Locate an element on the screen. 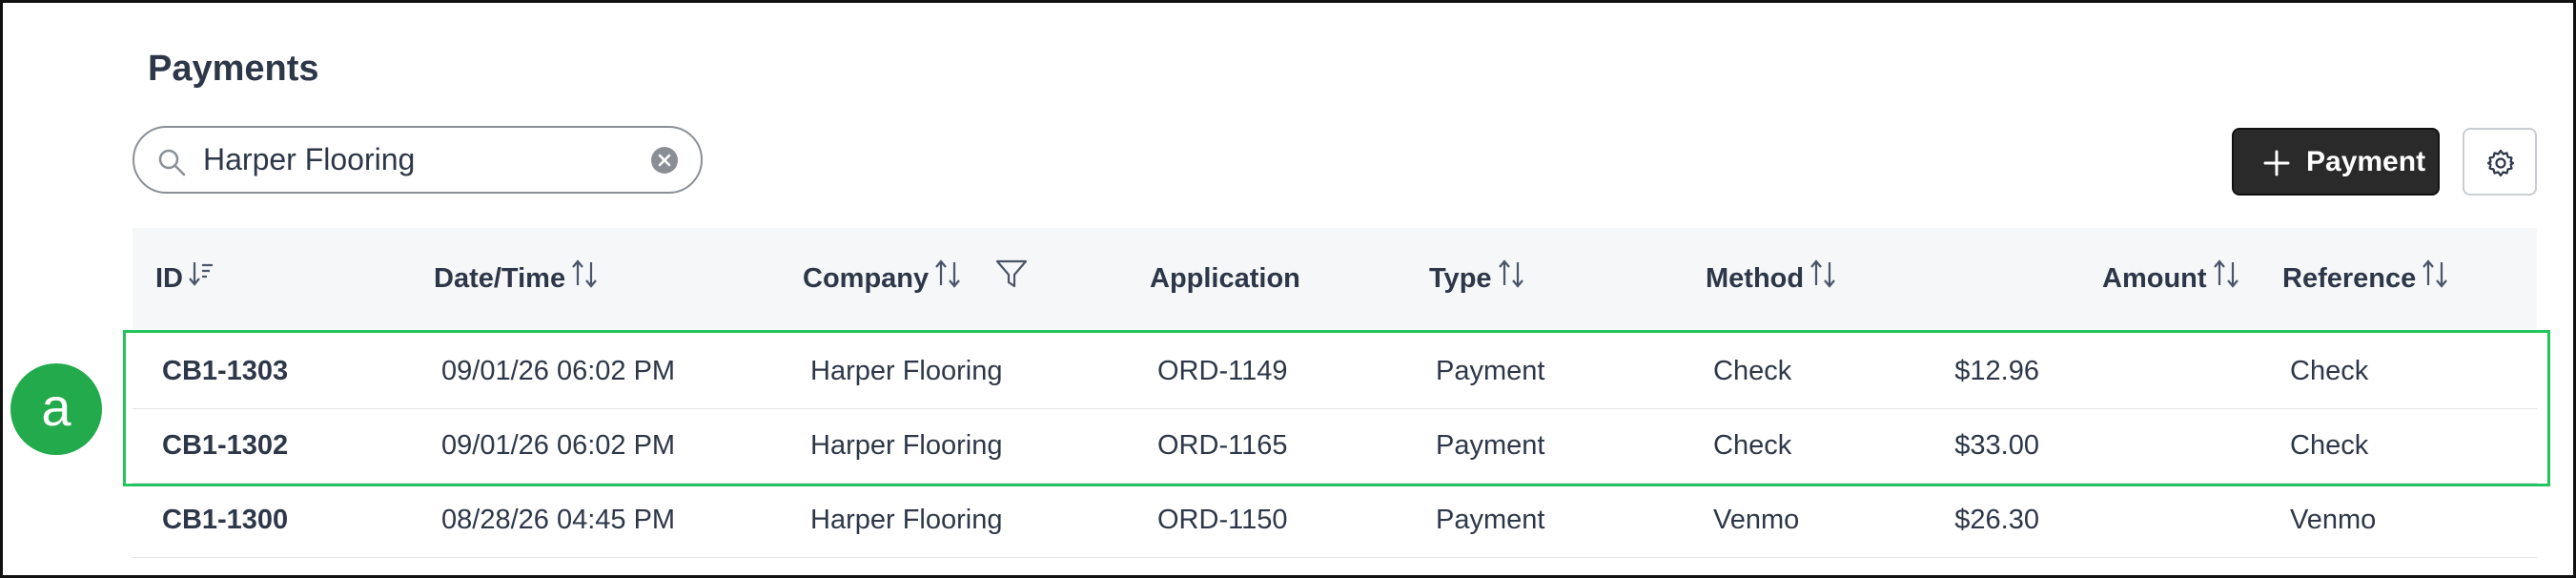 The image size is (2576, 578). search-input: Harper Flooring is located at coordinates (419, 160).